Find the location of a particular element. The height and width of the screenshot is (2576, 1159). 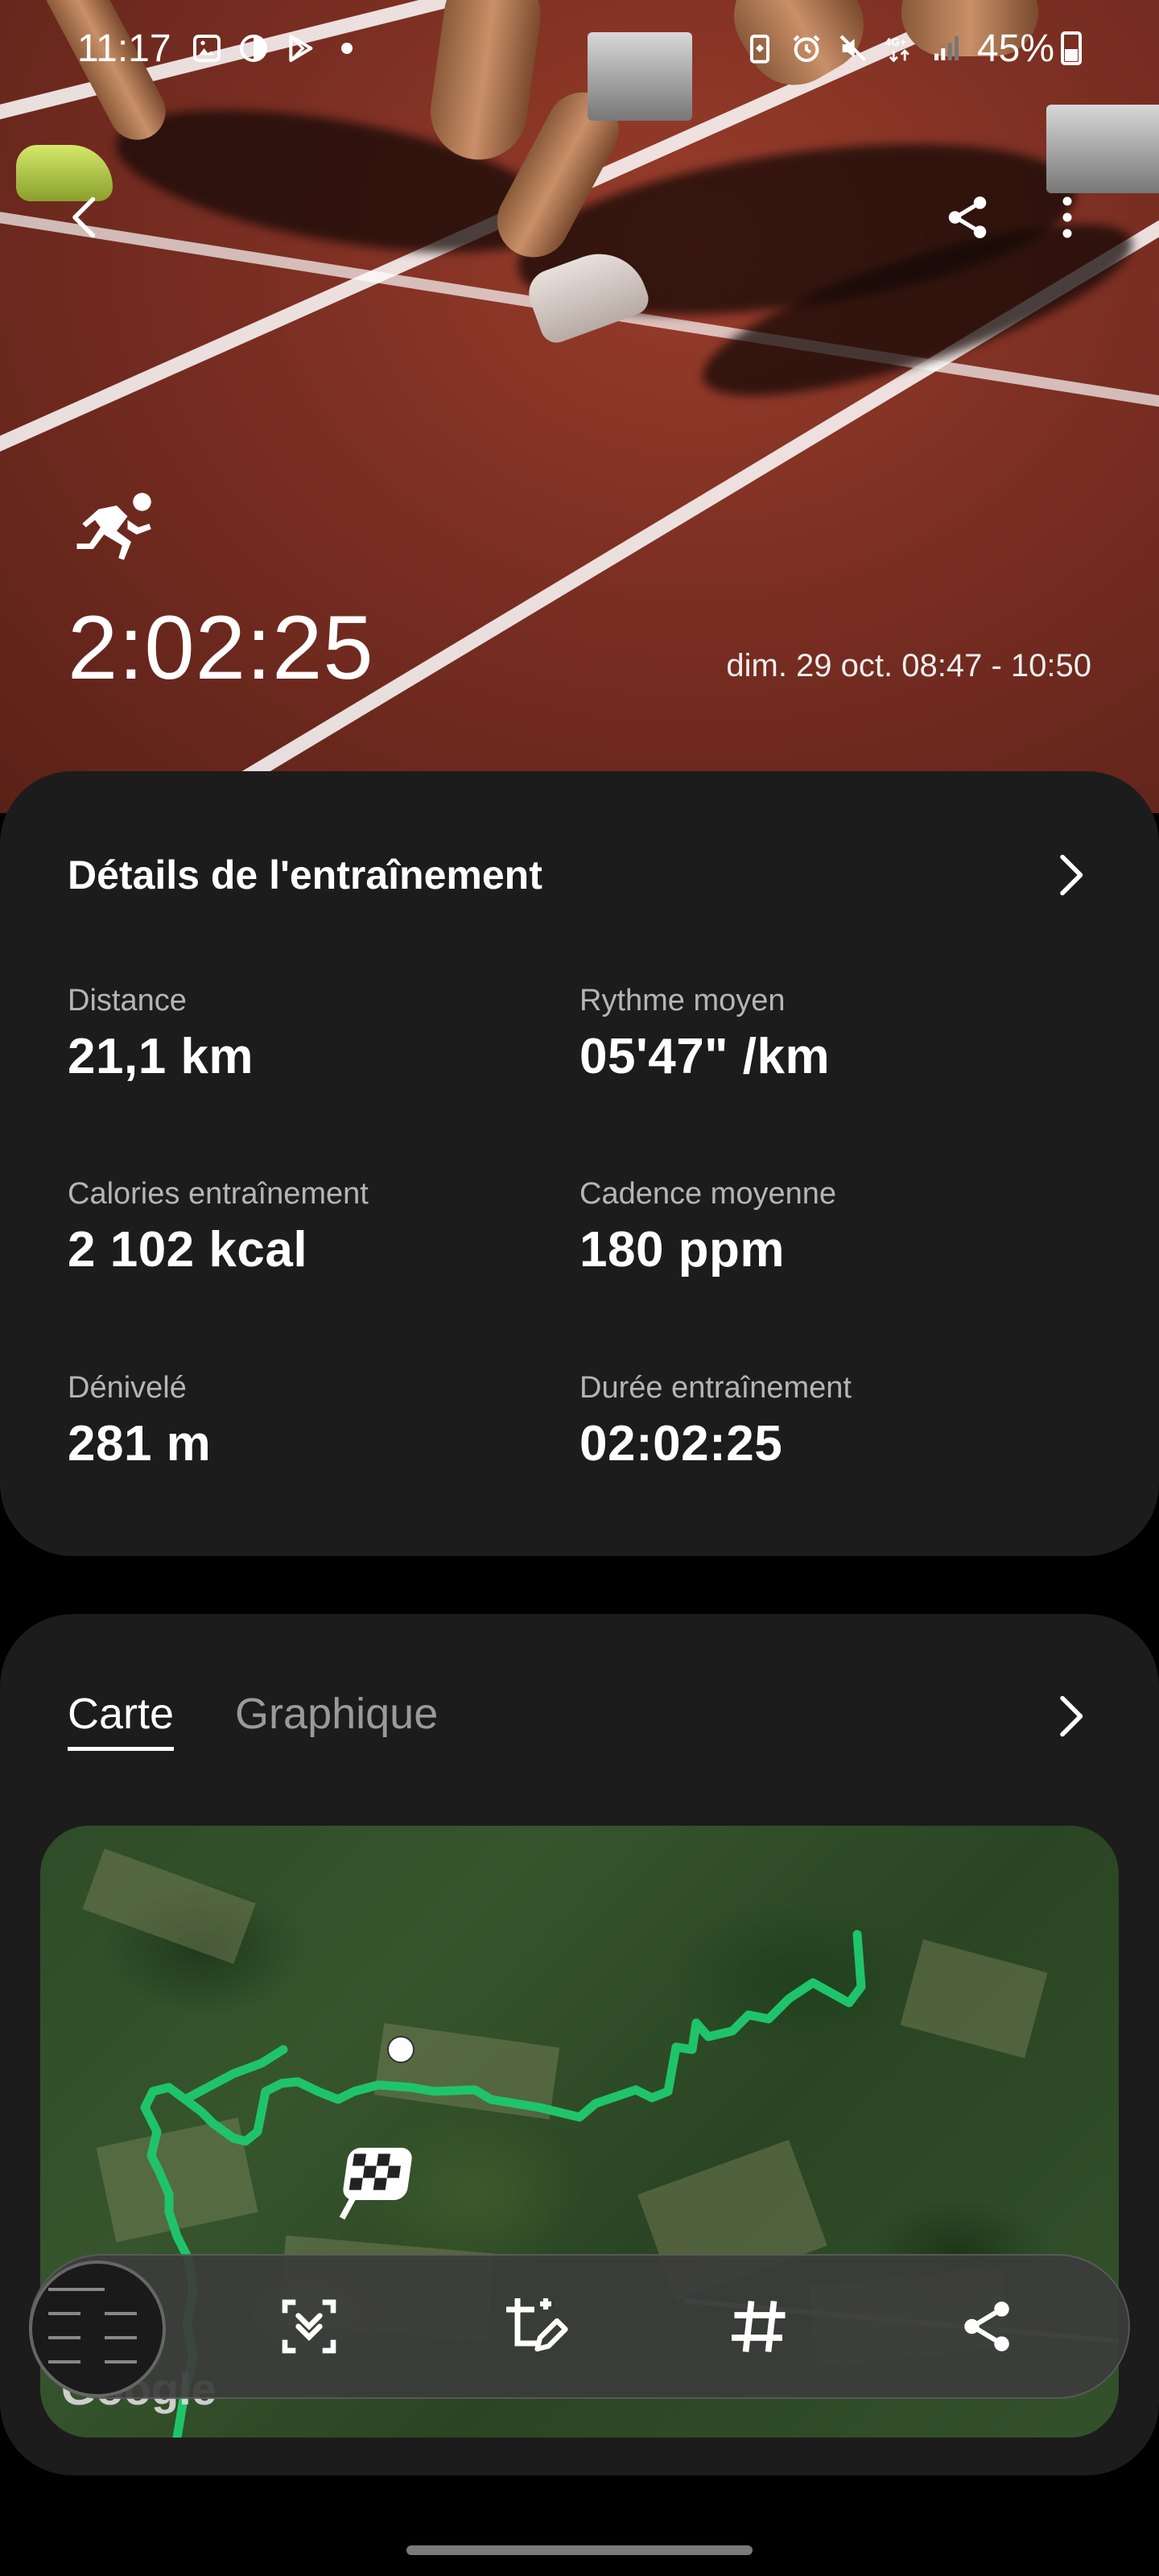

mute-icon is located at coordinates (853, 48).